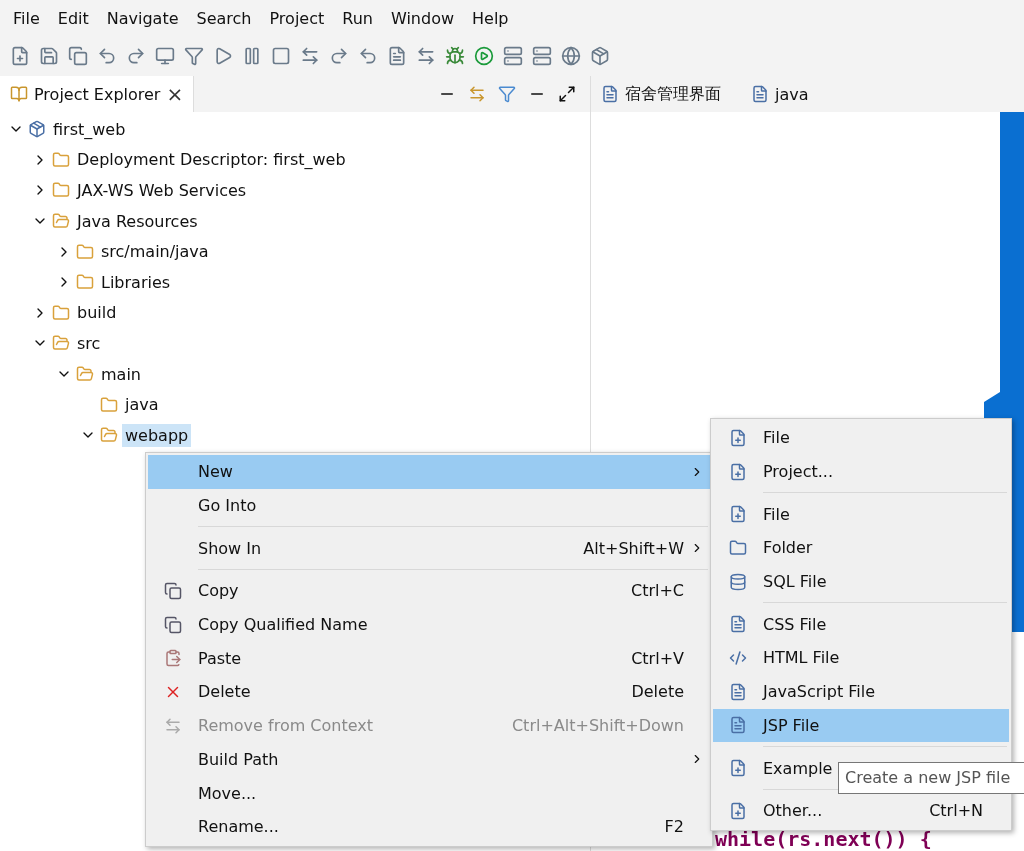 This screenshot has width=1024, height=851. Describe the element at coordinates (97, 94) in the screenshot. I see `view-title: Project Explorer` at that location.